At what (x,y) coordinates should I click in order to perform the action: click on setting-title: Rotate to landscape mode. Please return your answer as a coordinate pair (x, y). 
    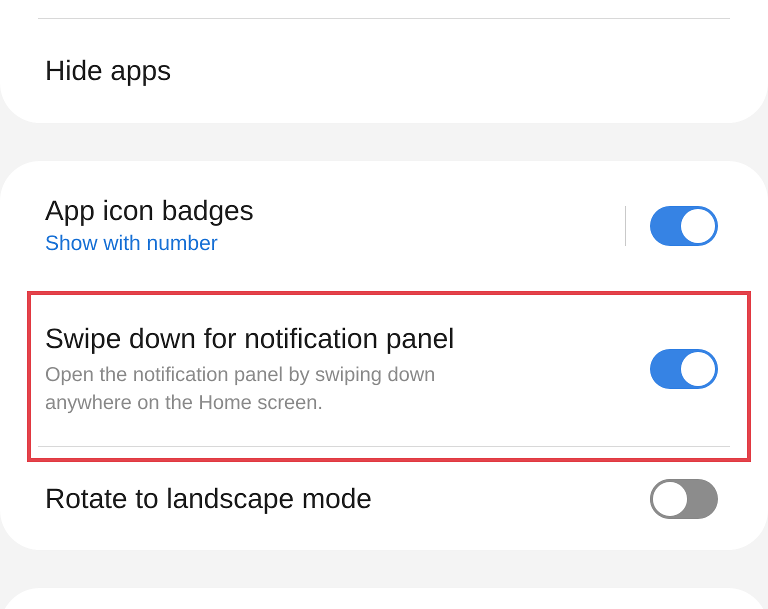
    Looking at the image, I should click on (347, 498).